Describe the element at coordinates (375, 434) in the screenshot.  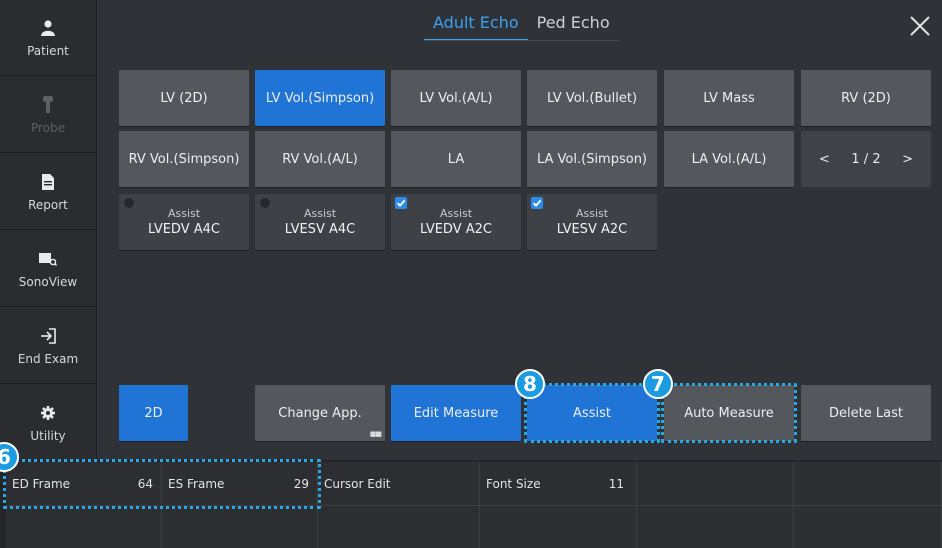
I see `more-options-icon: ■■` at that location.